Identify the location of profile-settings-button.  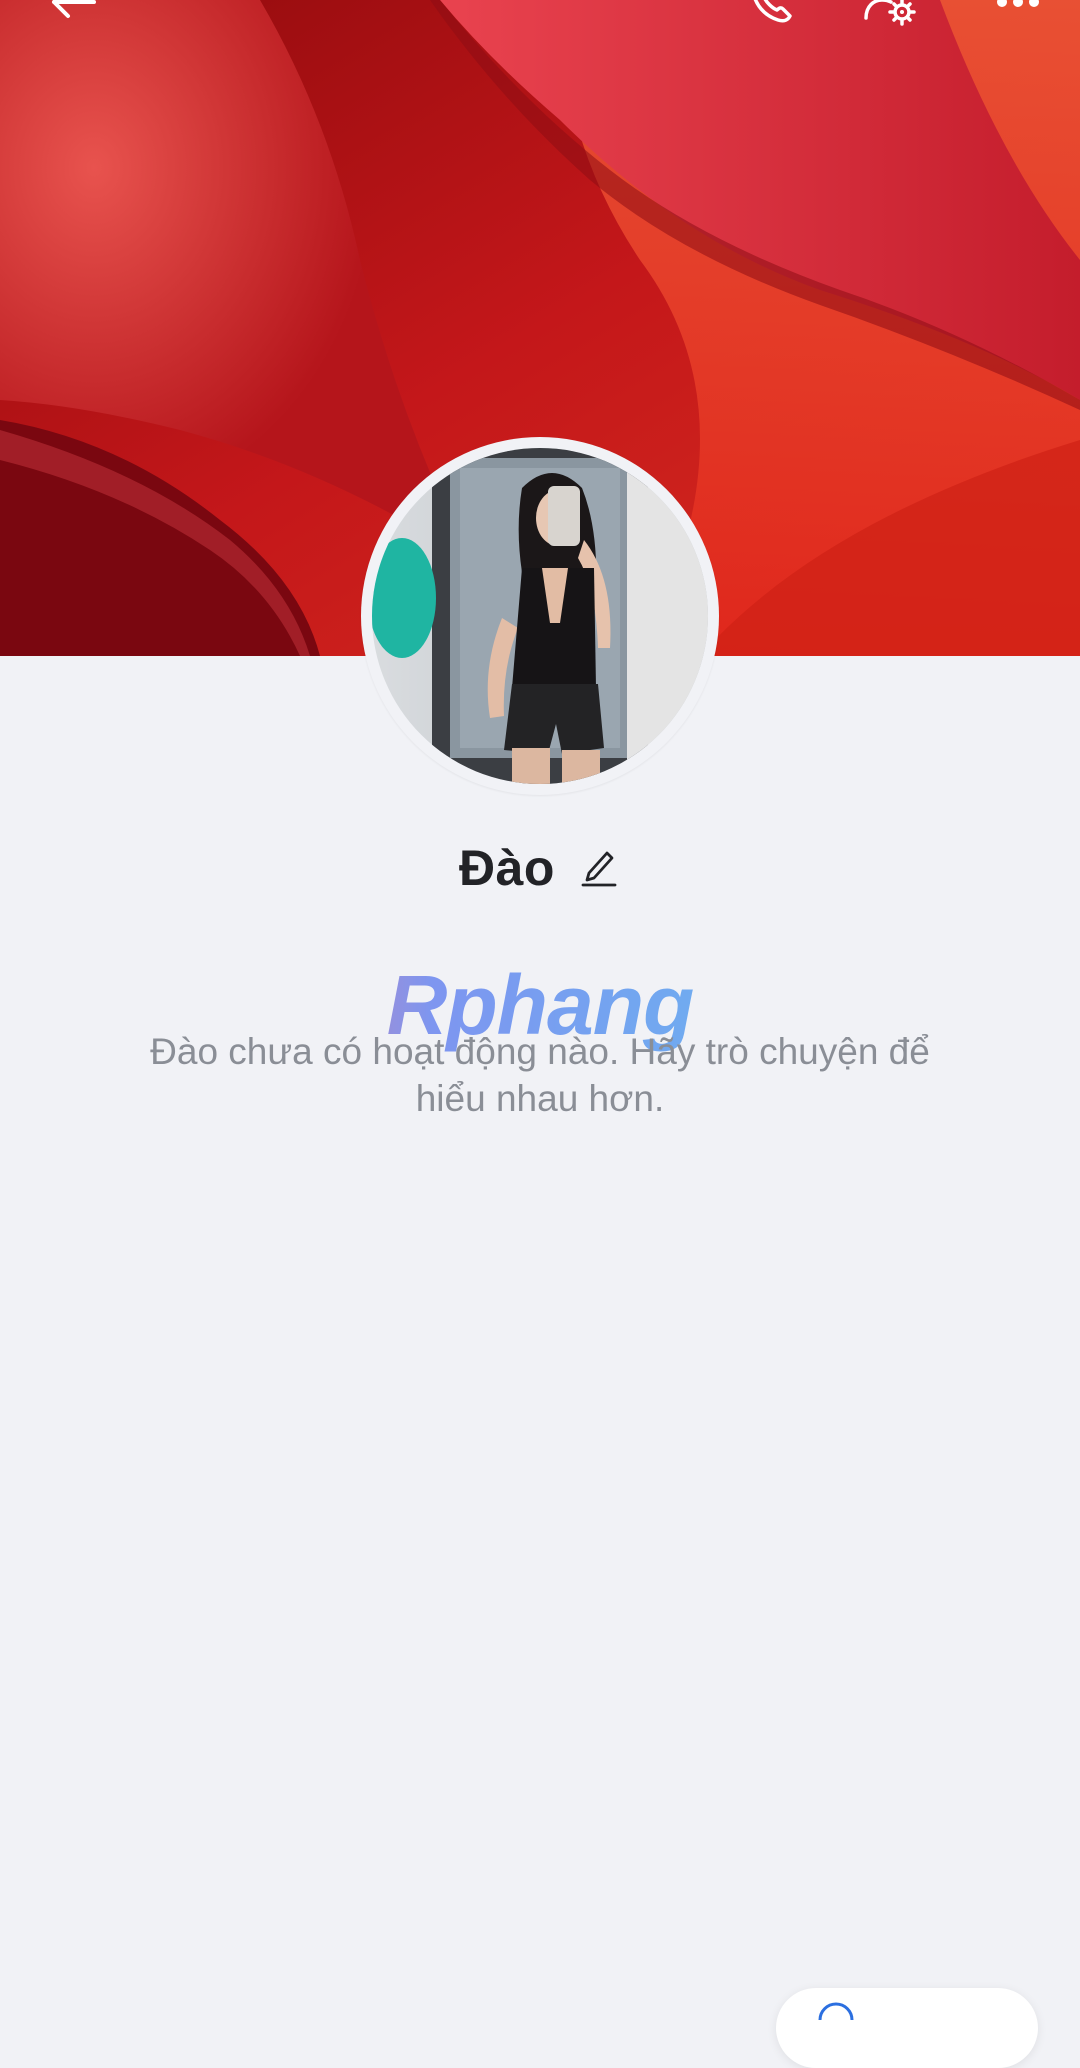
(890, 13).